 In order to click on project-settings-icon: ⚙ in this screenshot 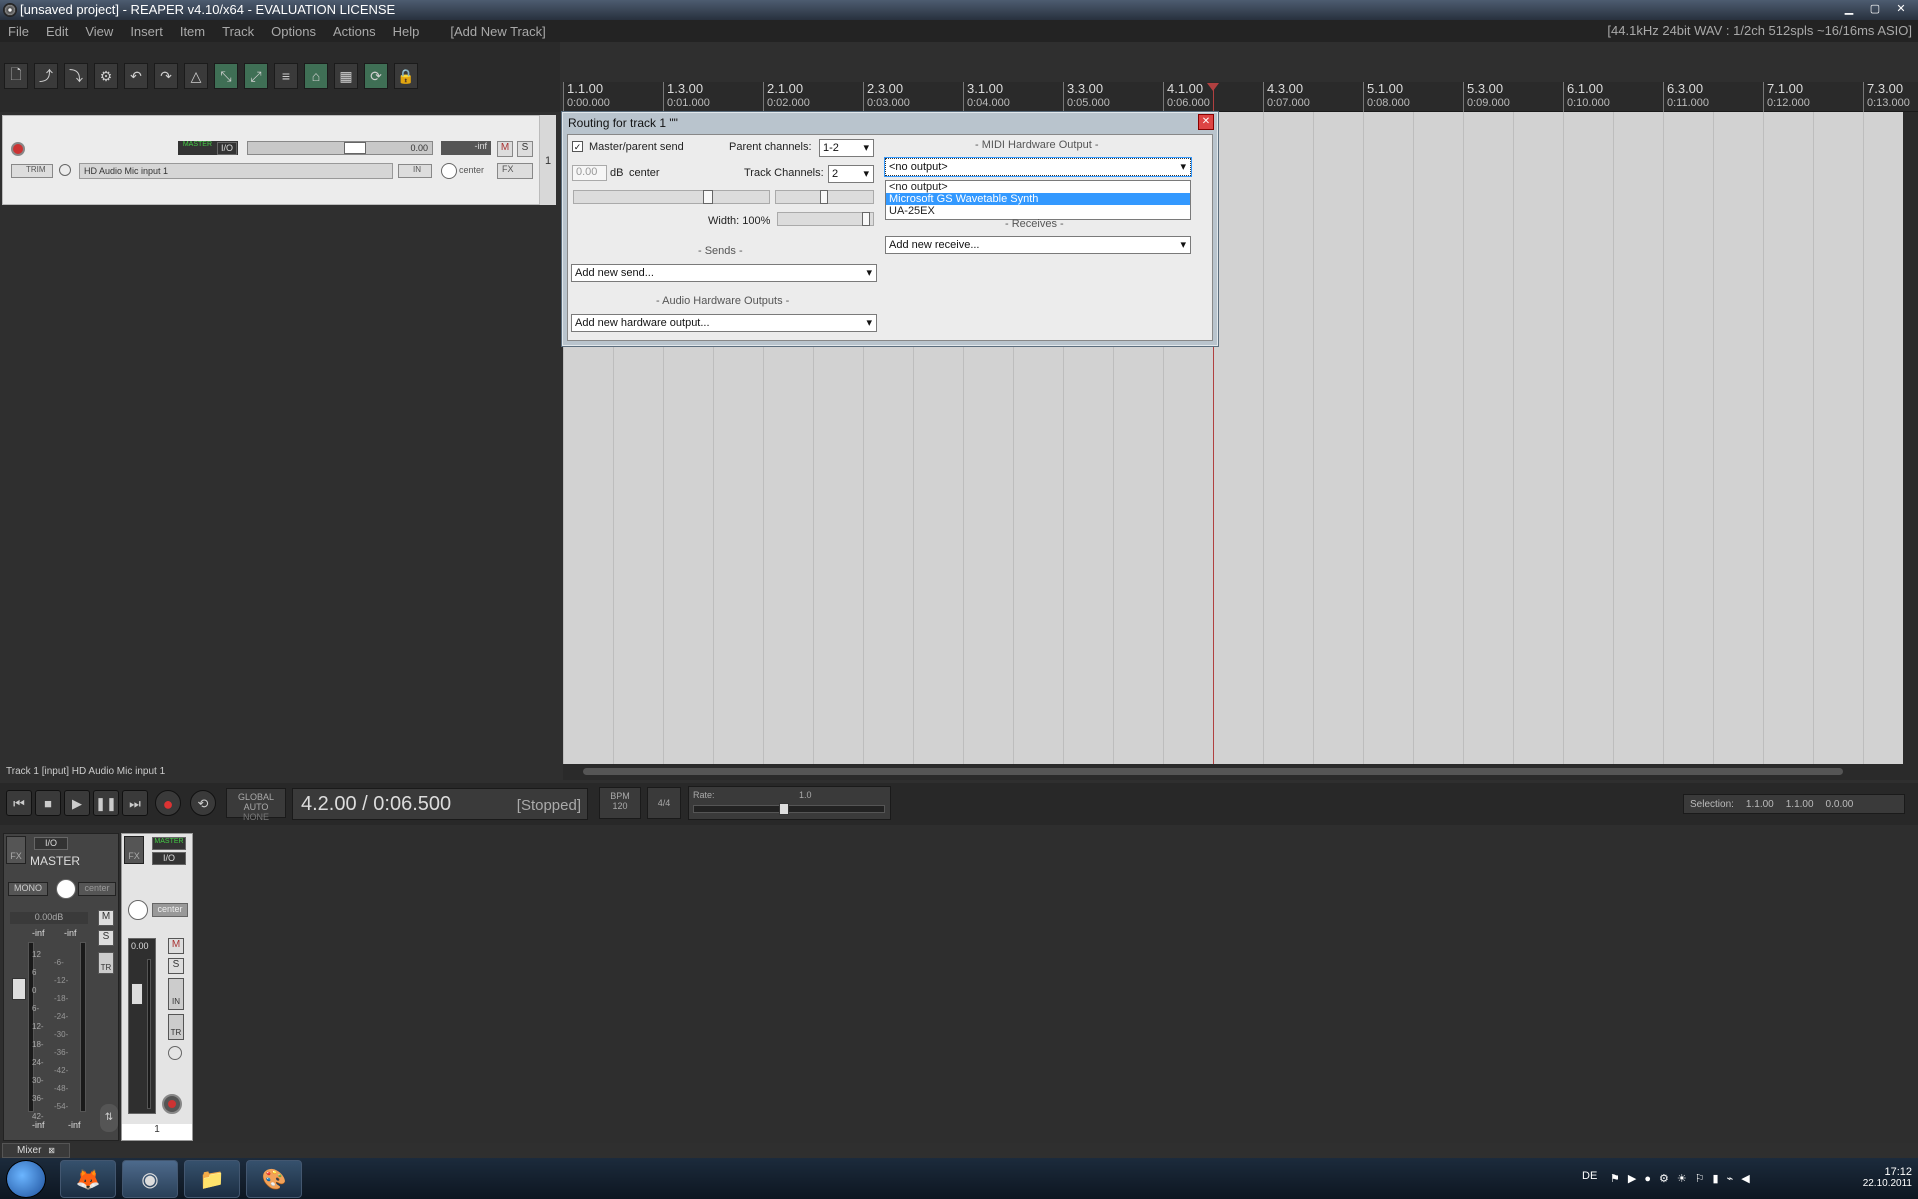, I will do `click(106, 76)`.